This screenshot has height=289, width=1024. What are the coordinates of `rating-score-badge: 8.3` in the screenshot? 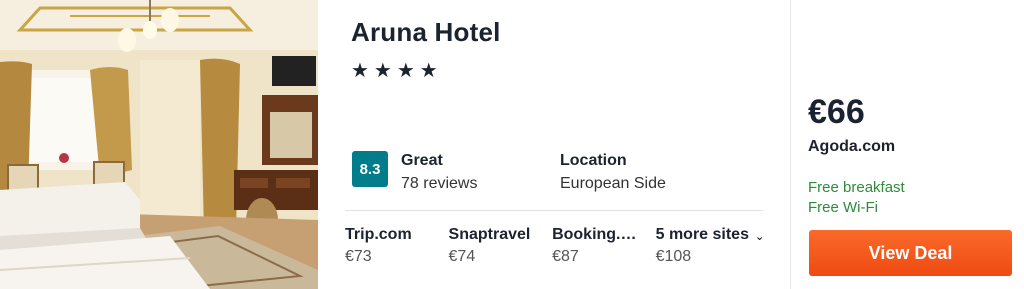 It's located at (370, 169).